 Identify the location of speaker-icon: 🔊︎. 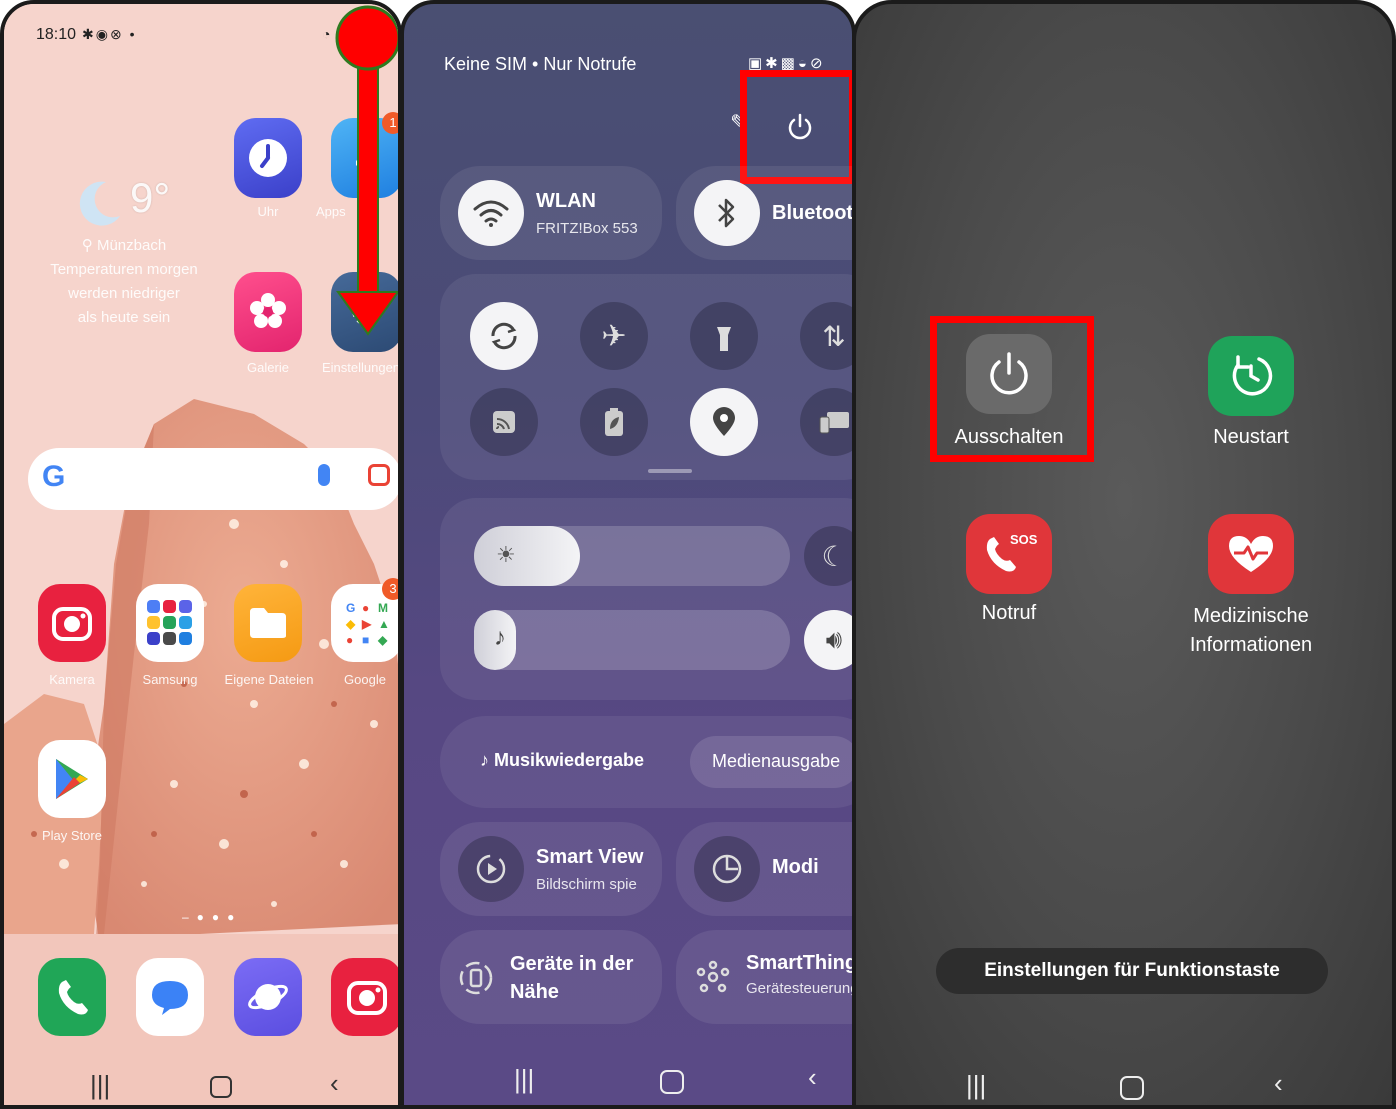
(834, 639).